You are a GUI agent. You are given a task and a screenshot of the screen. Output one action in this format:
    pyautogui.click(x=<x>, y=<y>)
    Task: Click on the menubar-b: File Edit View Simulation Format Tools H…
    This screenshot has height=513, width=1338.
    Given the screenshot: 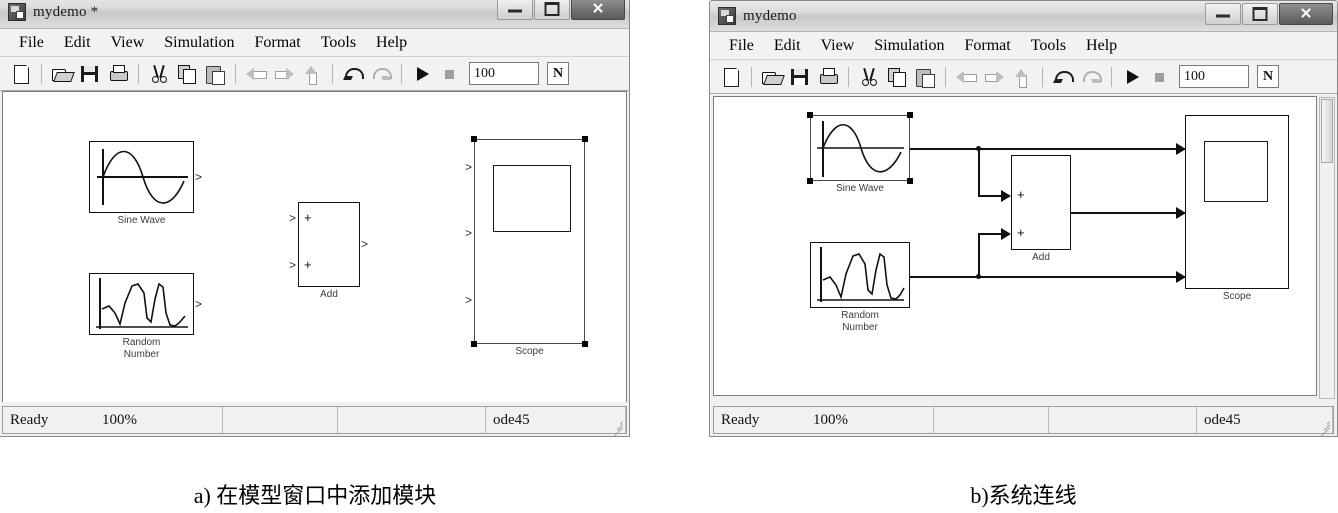 What is the action you would take?
    pyautogui.click(x=1023, y=46)
    